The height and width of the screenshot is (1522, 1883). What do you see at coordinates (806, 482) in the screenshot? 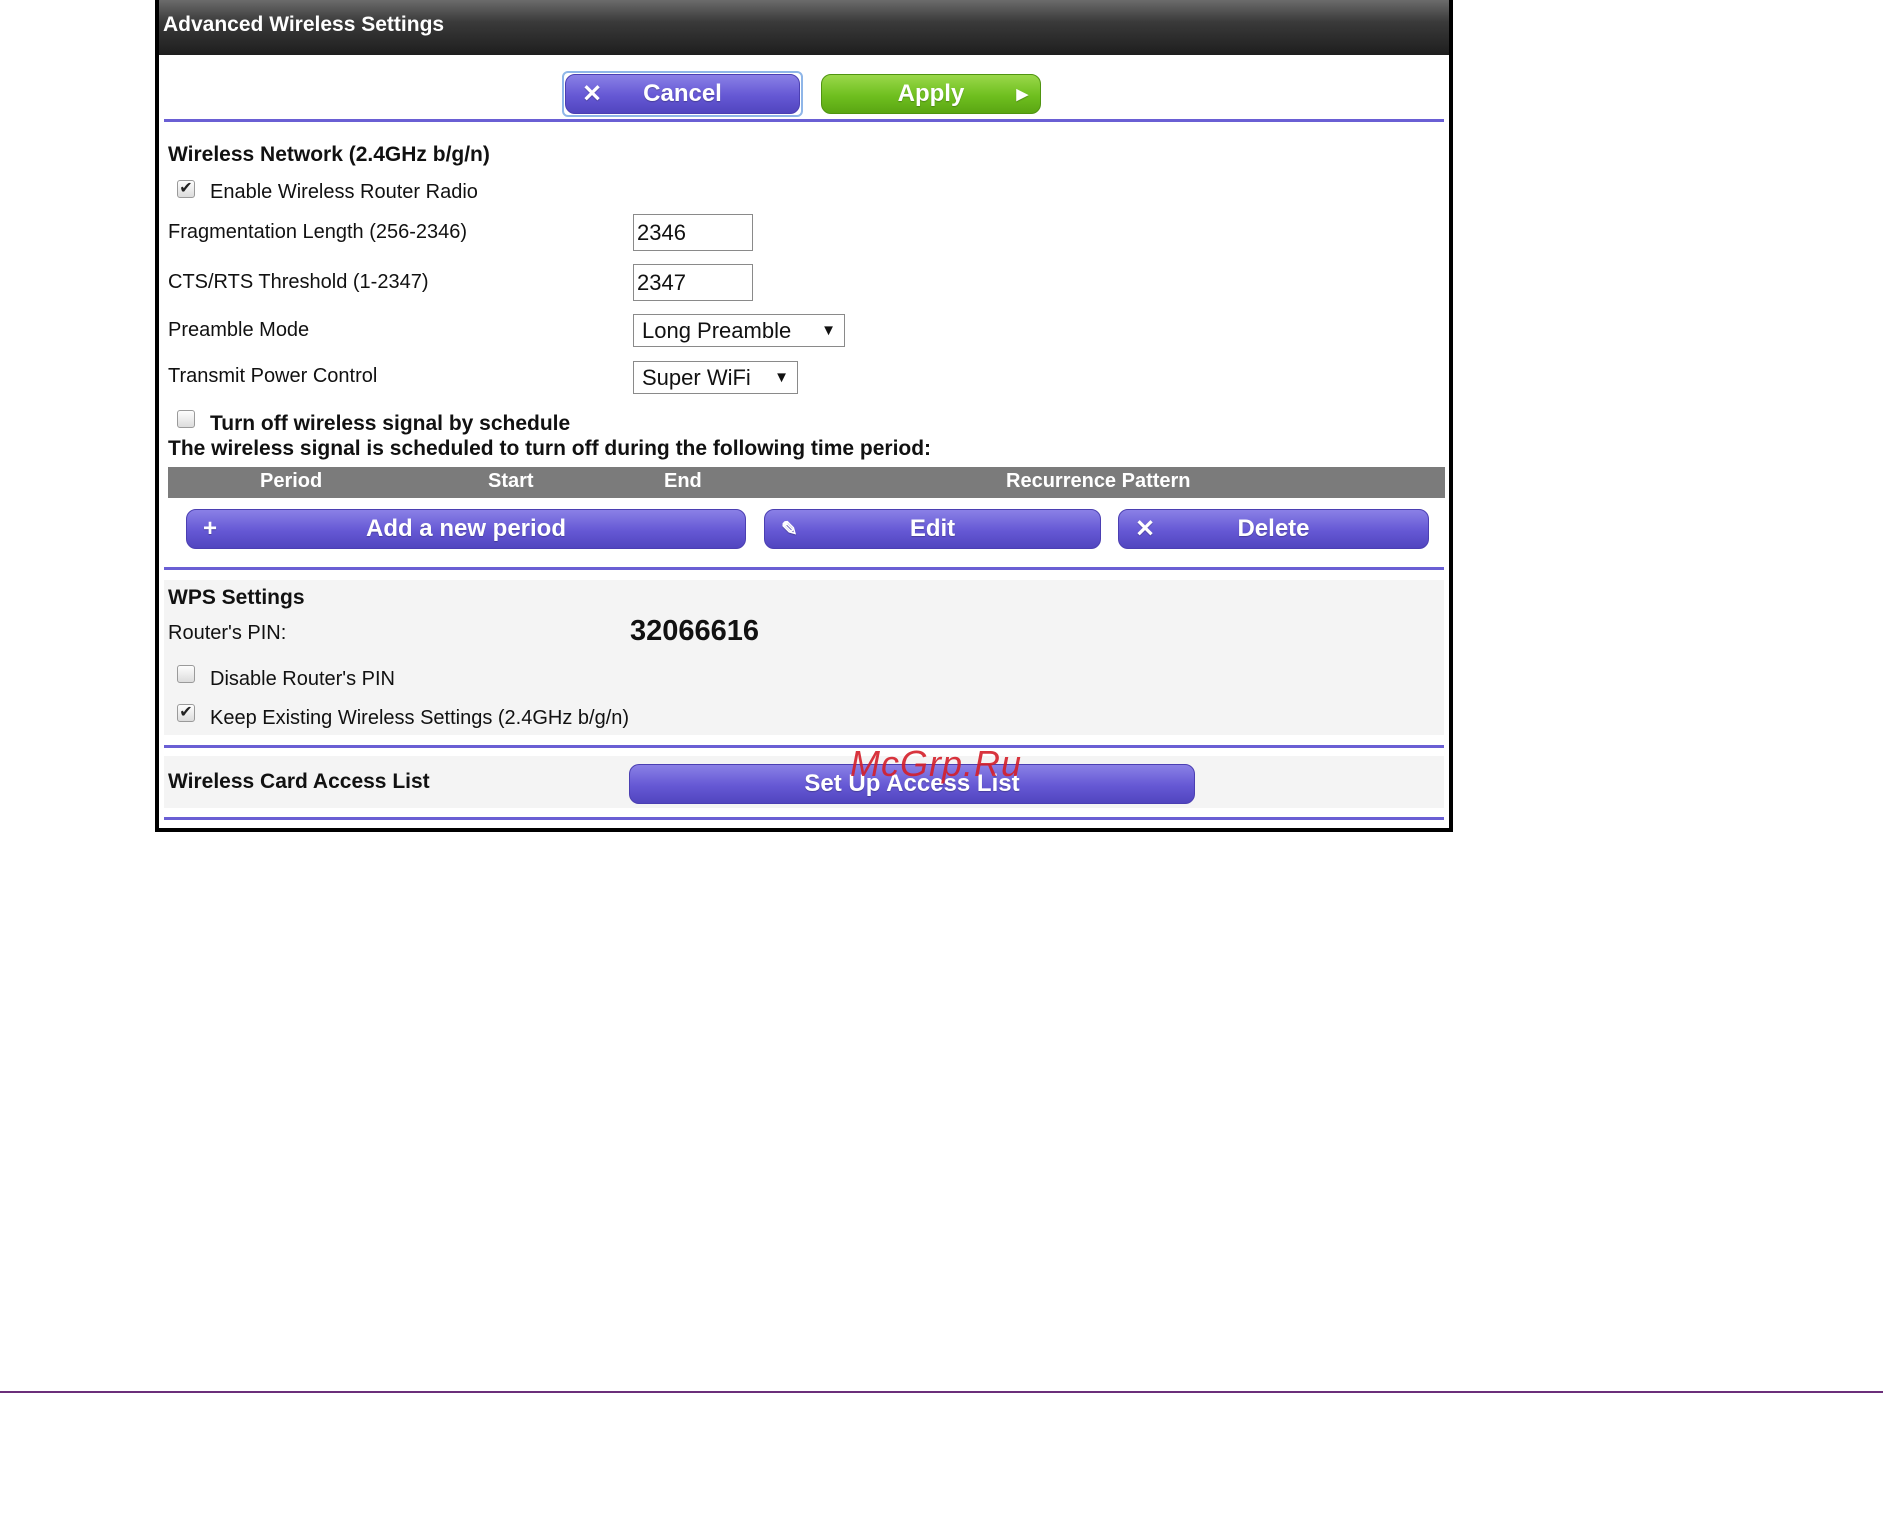
I see `schedule-table-header: Period Start End Recurrence Pattern` at bounding box center [806, 482].